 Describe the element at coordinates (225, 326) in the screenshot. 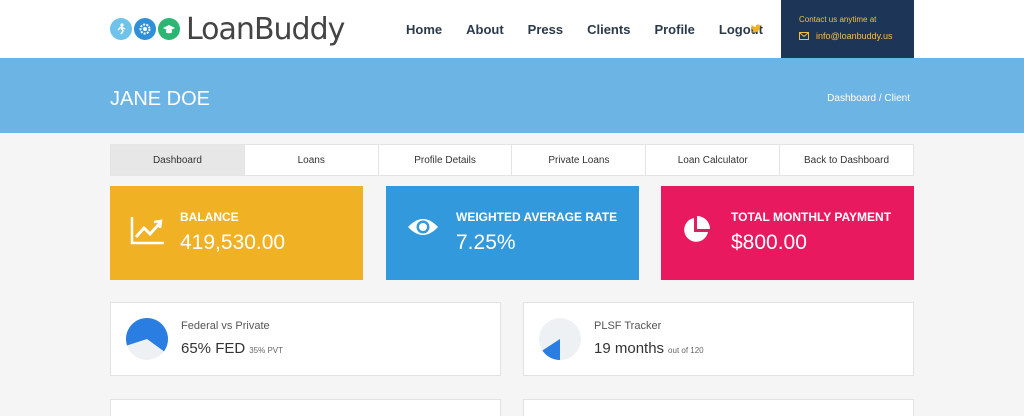

I see `federal-private-label: Federal vs Private` at that location.